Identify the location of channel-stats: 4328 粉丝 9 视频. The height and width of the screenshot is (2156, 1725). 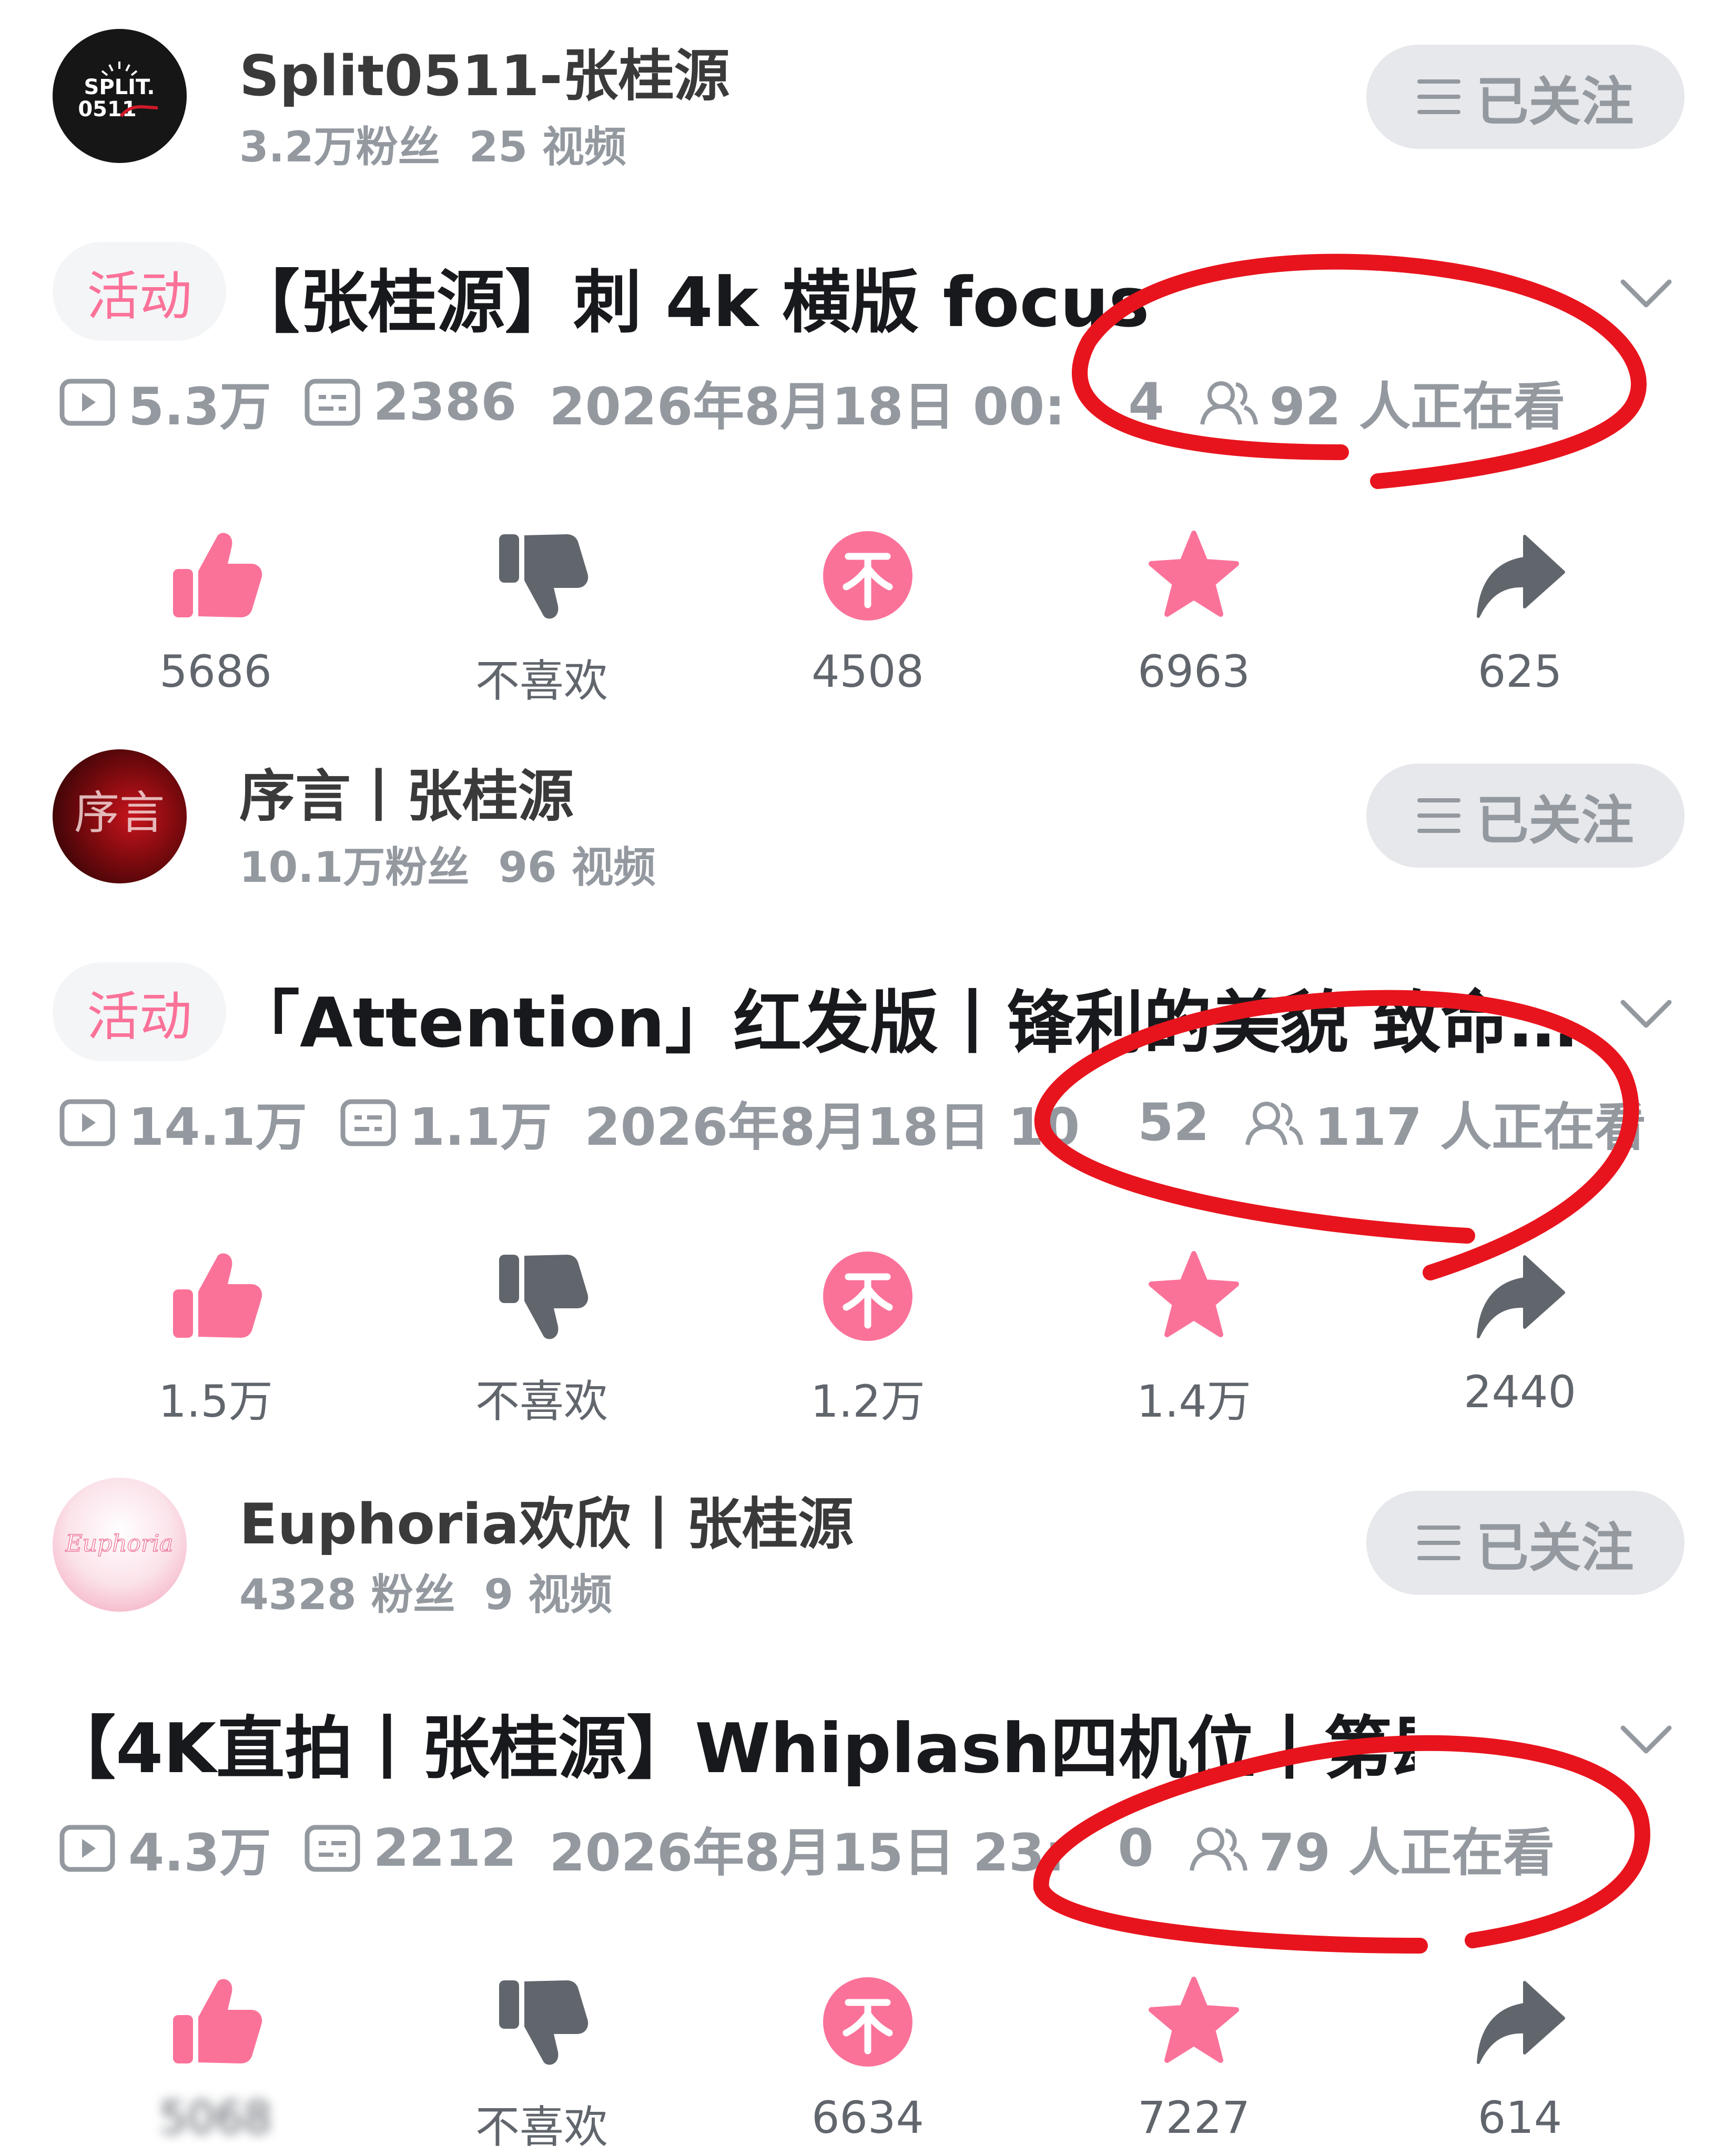
(440, 1591).